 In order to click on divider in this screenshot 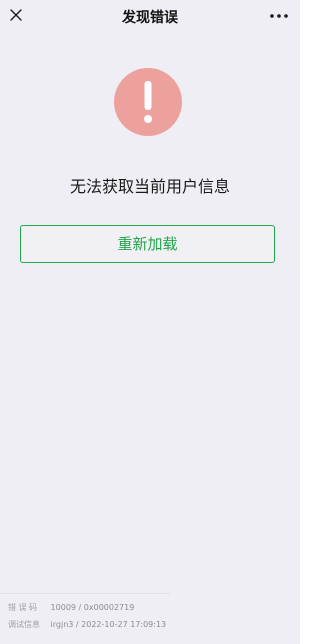, I will do `click(85, 593)`.